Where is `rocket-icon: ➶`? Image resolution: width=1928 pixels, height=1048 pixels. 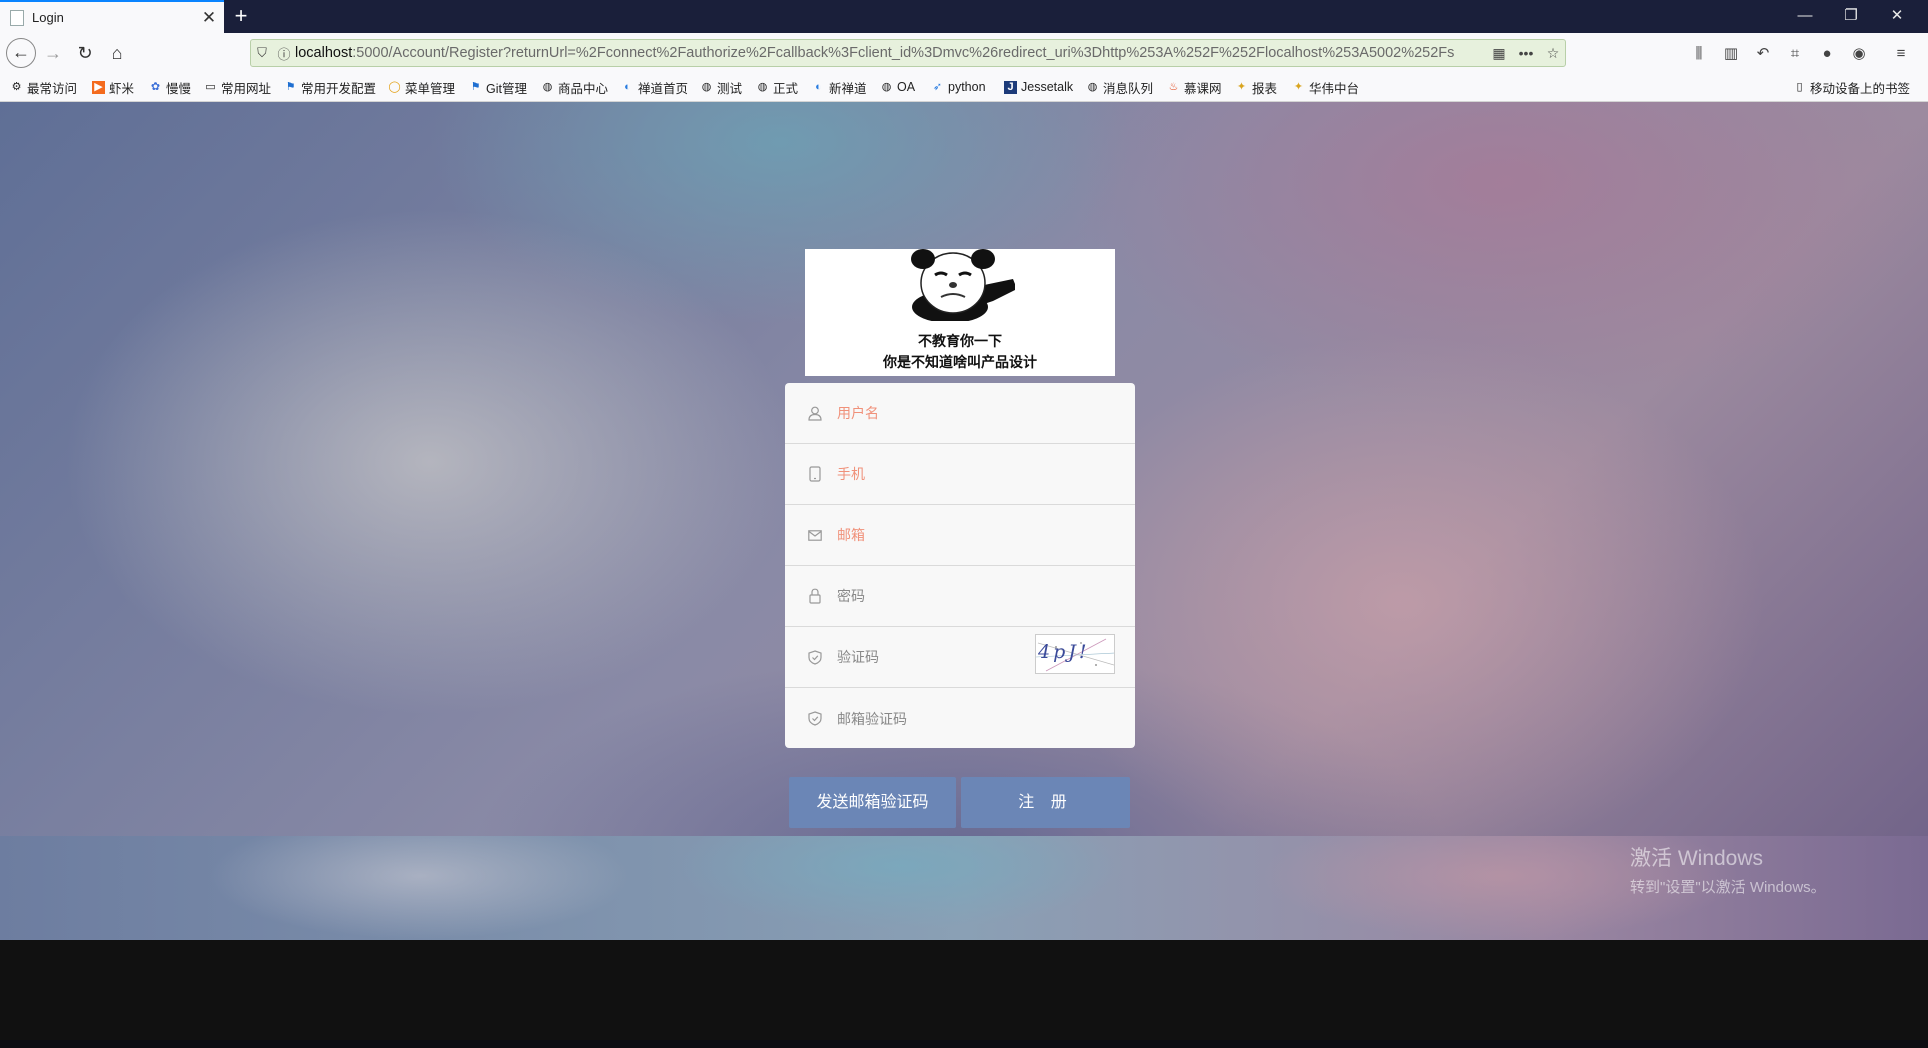 rocket-icon: ➶ is located at coordinates (937, 86).